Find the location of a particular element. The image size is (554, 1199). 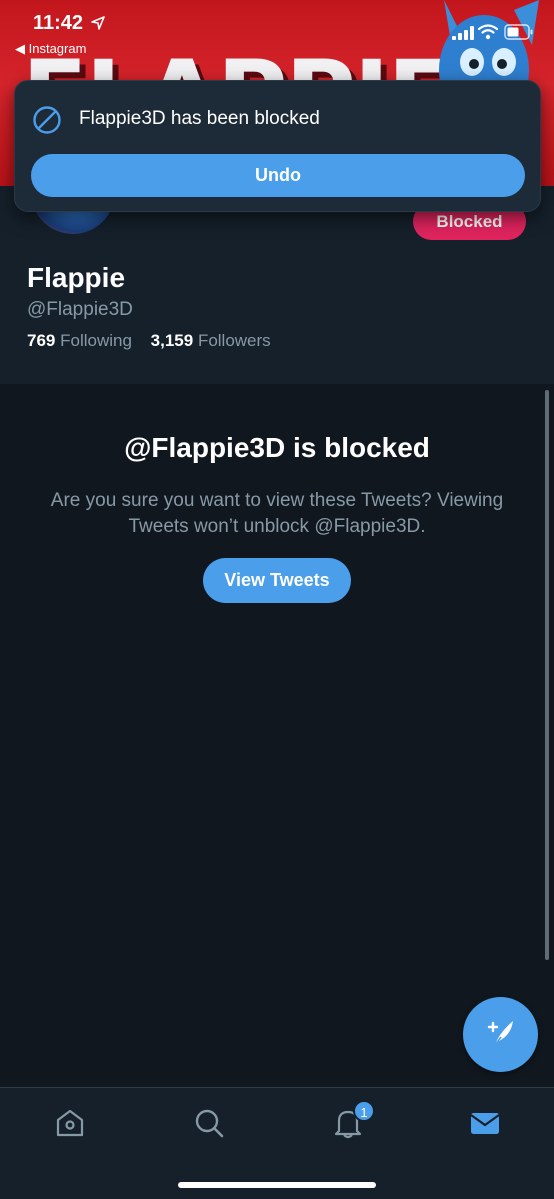

search-icon is located at coordinates (209, 1123).